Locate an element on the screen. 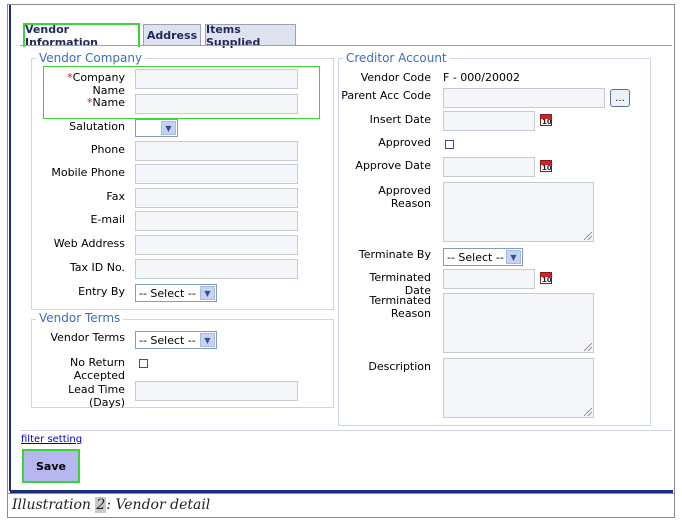 This screenshot has width=682, height=531. no-return-checkbox is located at coordinates (143, 363).